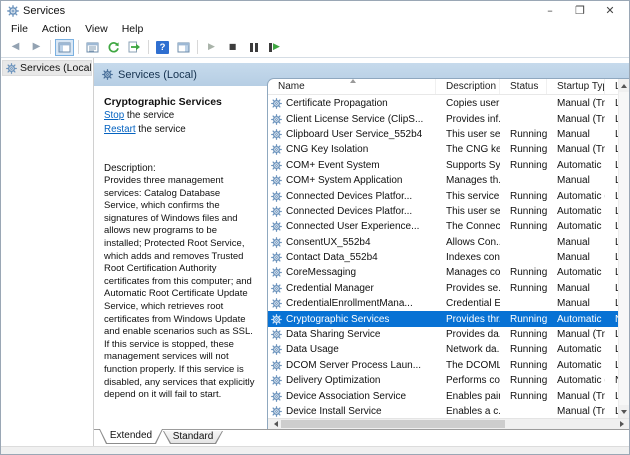 The image size is (630, 455). What do you see at coordinates (19, 29) in the screenshot?
I see `menu-file: File` at bounding box center [19, 29].